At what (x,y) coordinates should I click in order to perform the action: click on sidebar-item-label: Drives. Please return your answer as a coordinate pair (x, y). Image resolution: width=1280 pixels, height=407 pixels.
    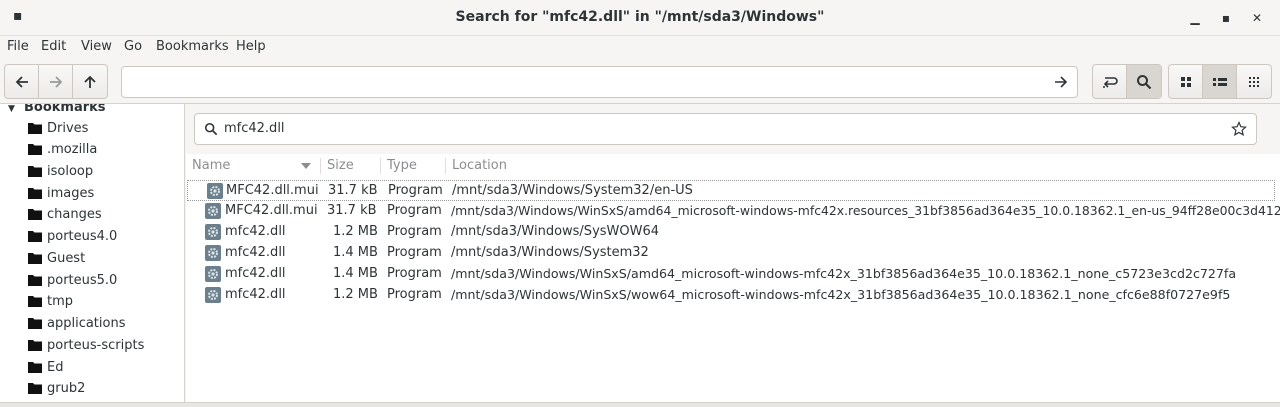
    Looking at the image, I should click on (68, 128).